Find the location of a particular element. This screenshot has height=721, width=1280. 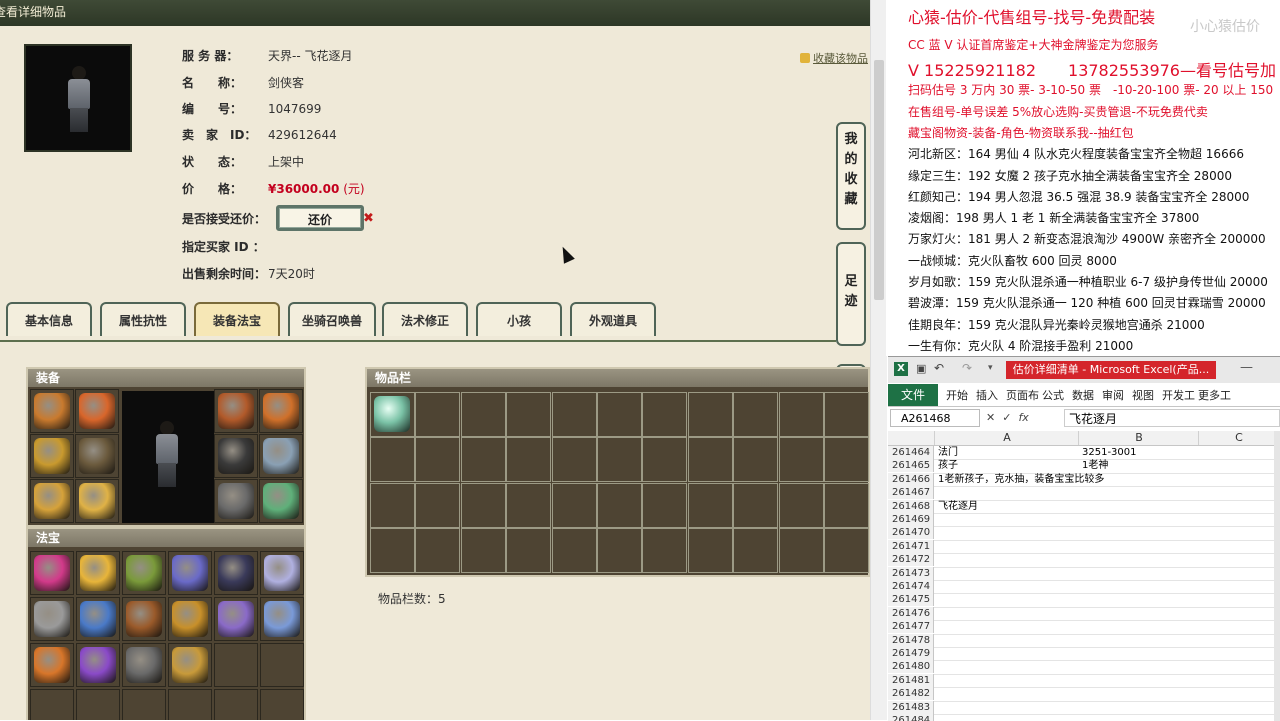

row-number: 261482 is located at coordinates (911, 694).